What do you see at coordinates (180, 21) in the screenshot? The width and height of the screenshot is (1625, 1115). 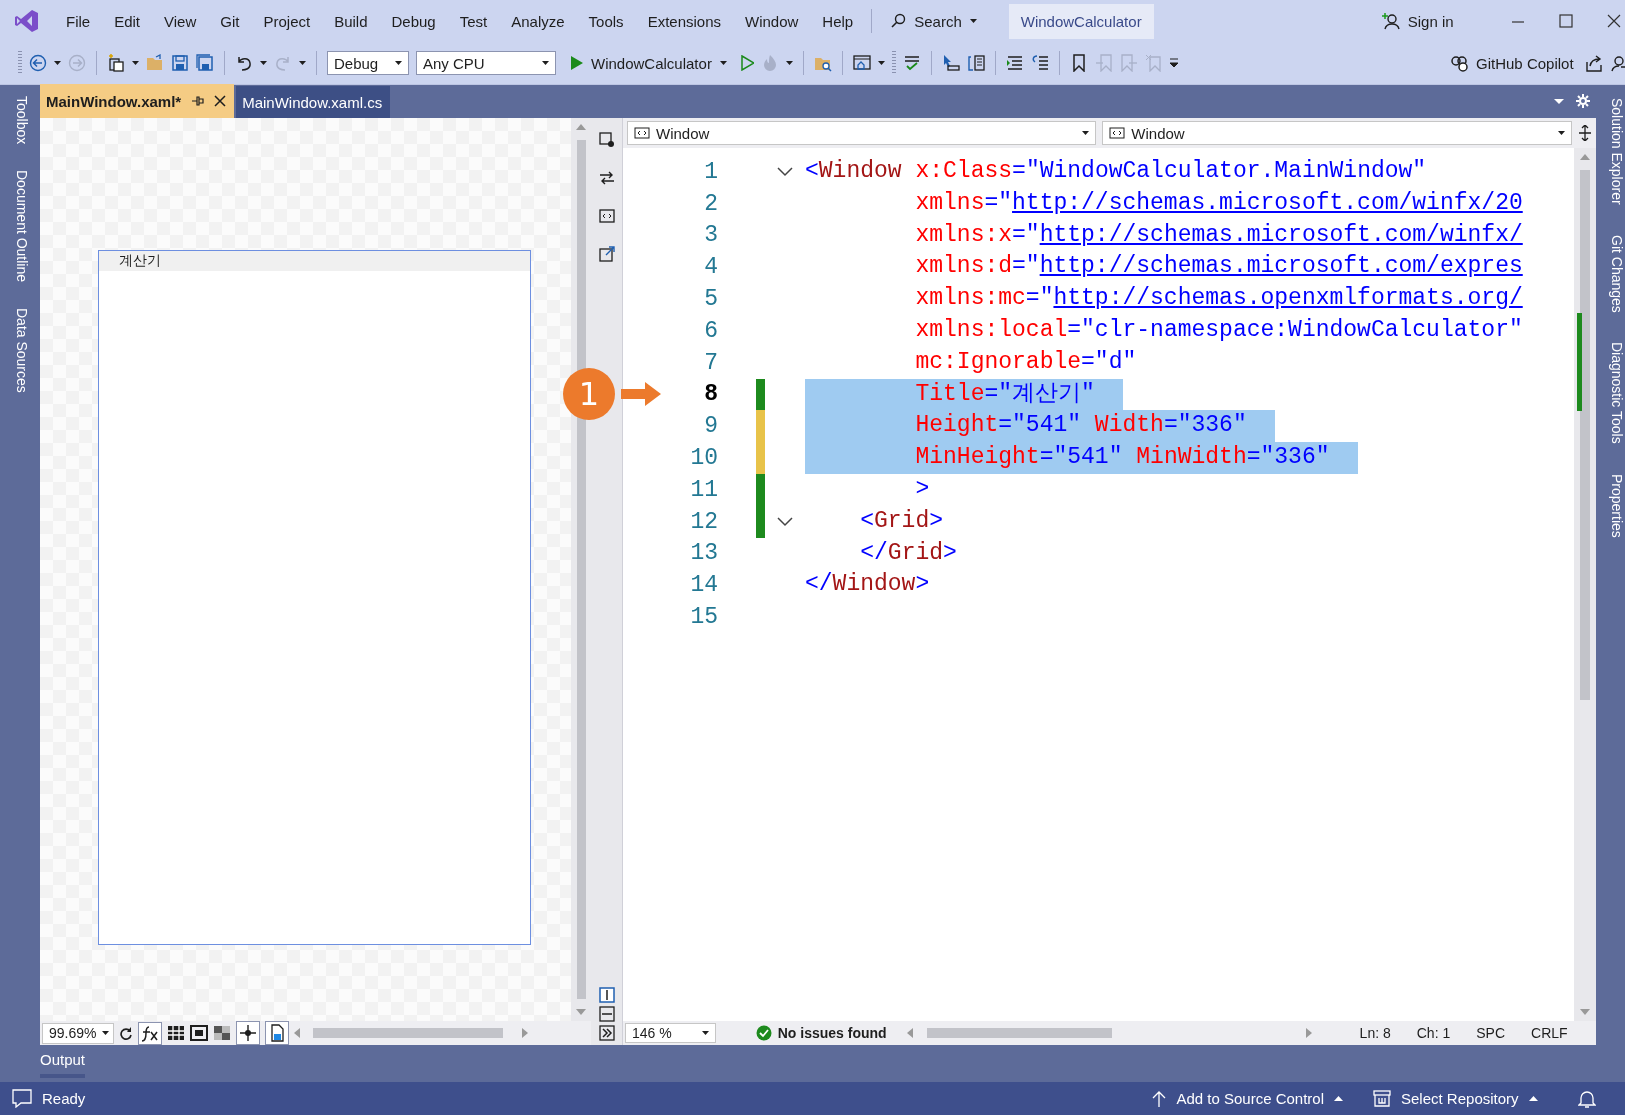 I see `menu-item: View` at bounding box center [180, 21].